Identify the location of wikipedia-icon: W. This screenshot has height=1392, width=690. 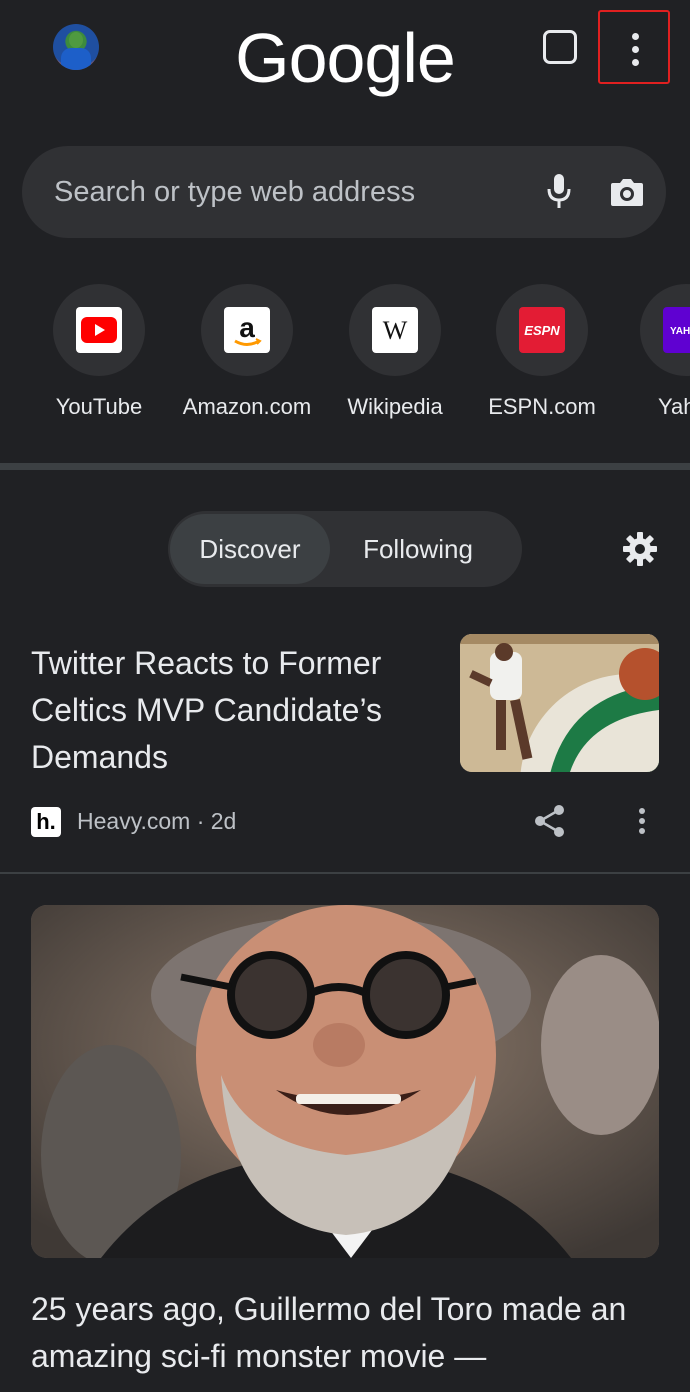
(395, 330).